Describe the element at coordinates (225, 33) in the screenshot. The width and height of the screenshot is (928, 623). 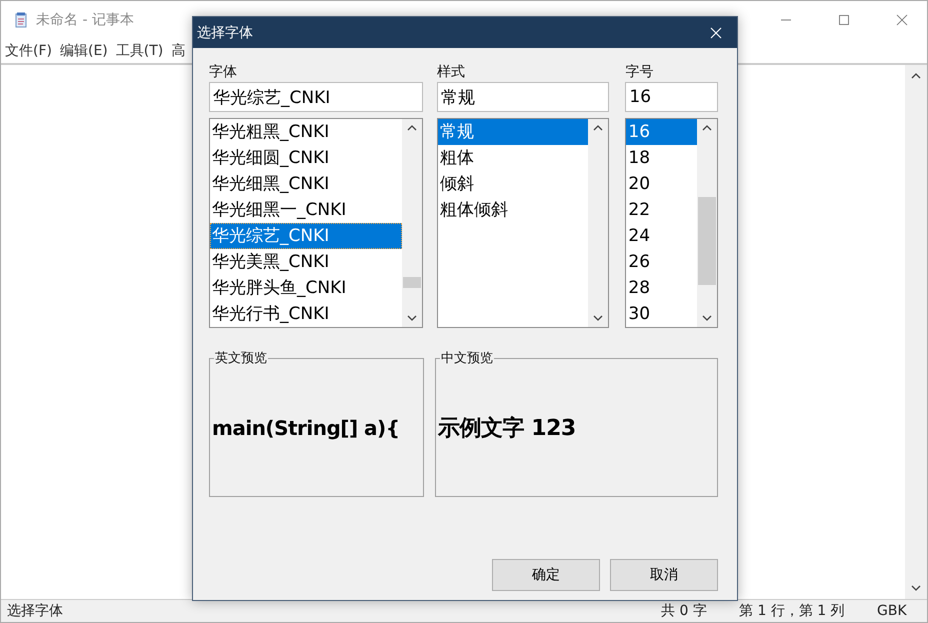
I see `dialog-title: 选择字体` at that location.